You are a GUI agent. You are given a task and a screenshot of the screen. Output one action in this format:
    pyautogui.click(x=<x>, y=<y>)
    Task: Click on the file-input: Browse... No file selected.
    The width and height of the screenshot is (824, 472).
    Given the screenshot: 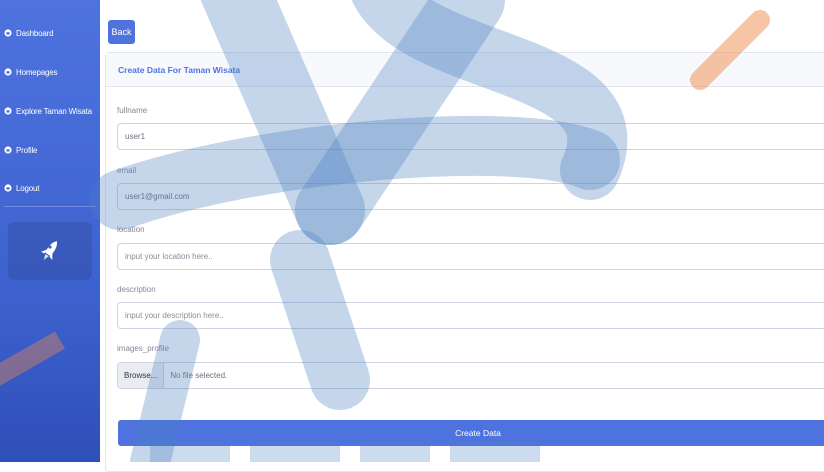 What is the action you would take?
    pyautogui.click(x=470, y=375)
    